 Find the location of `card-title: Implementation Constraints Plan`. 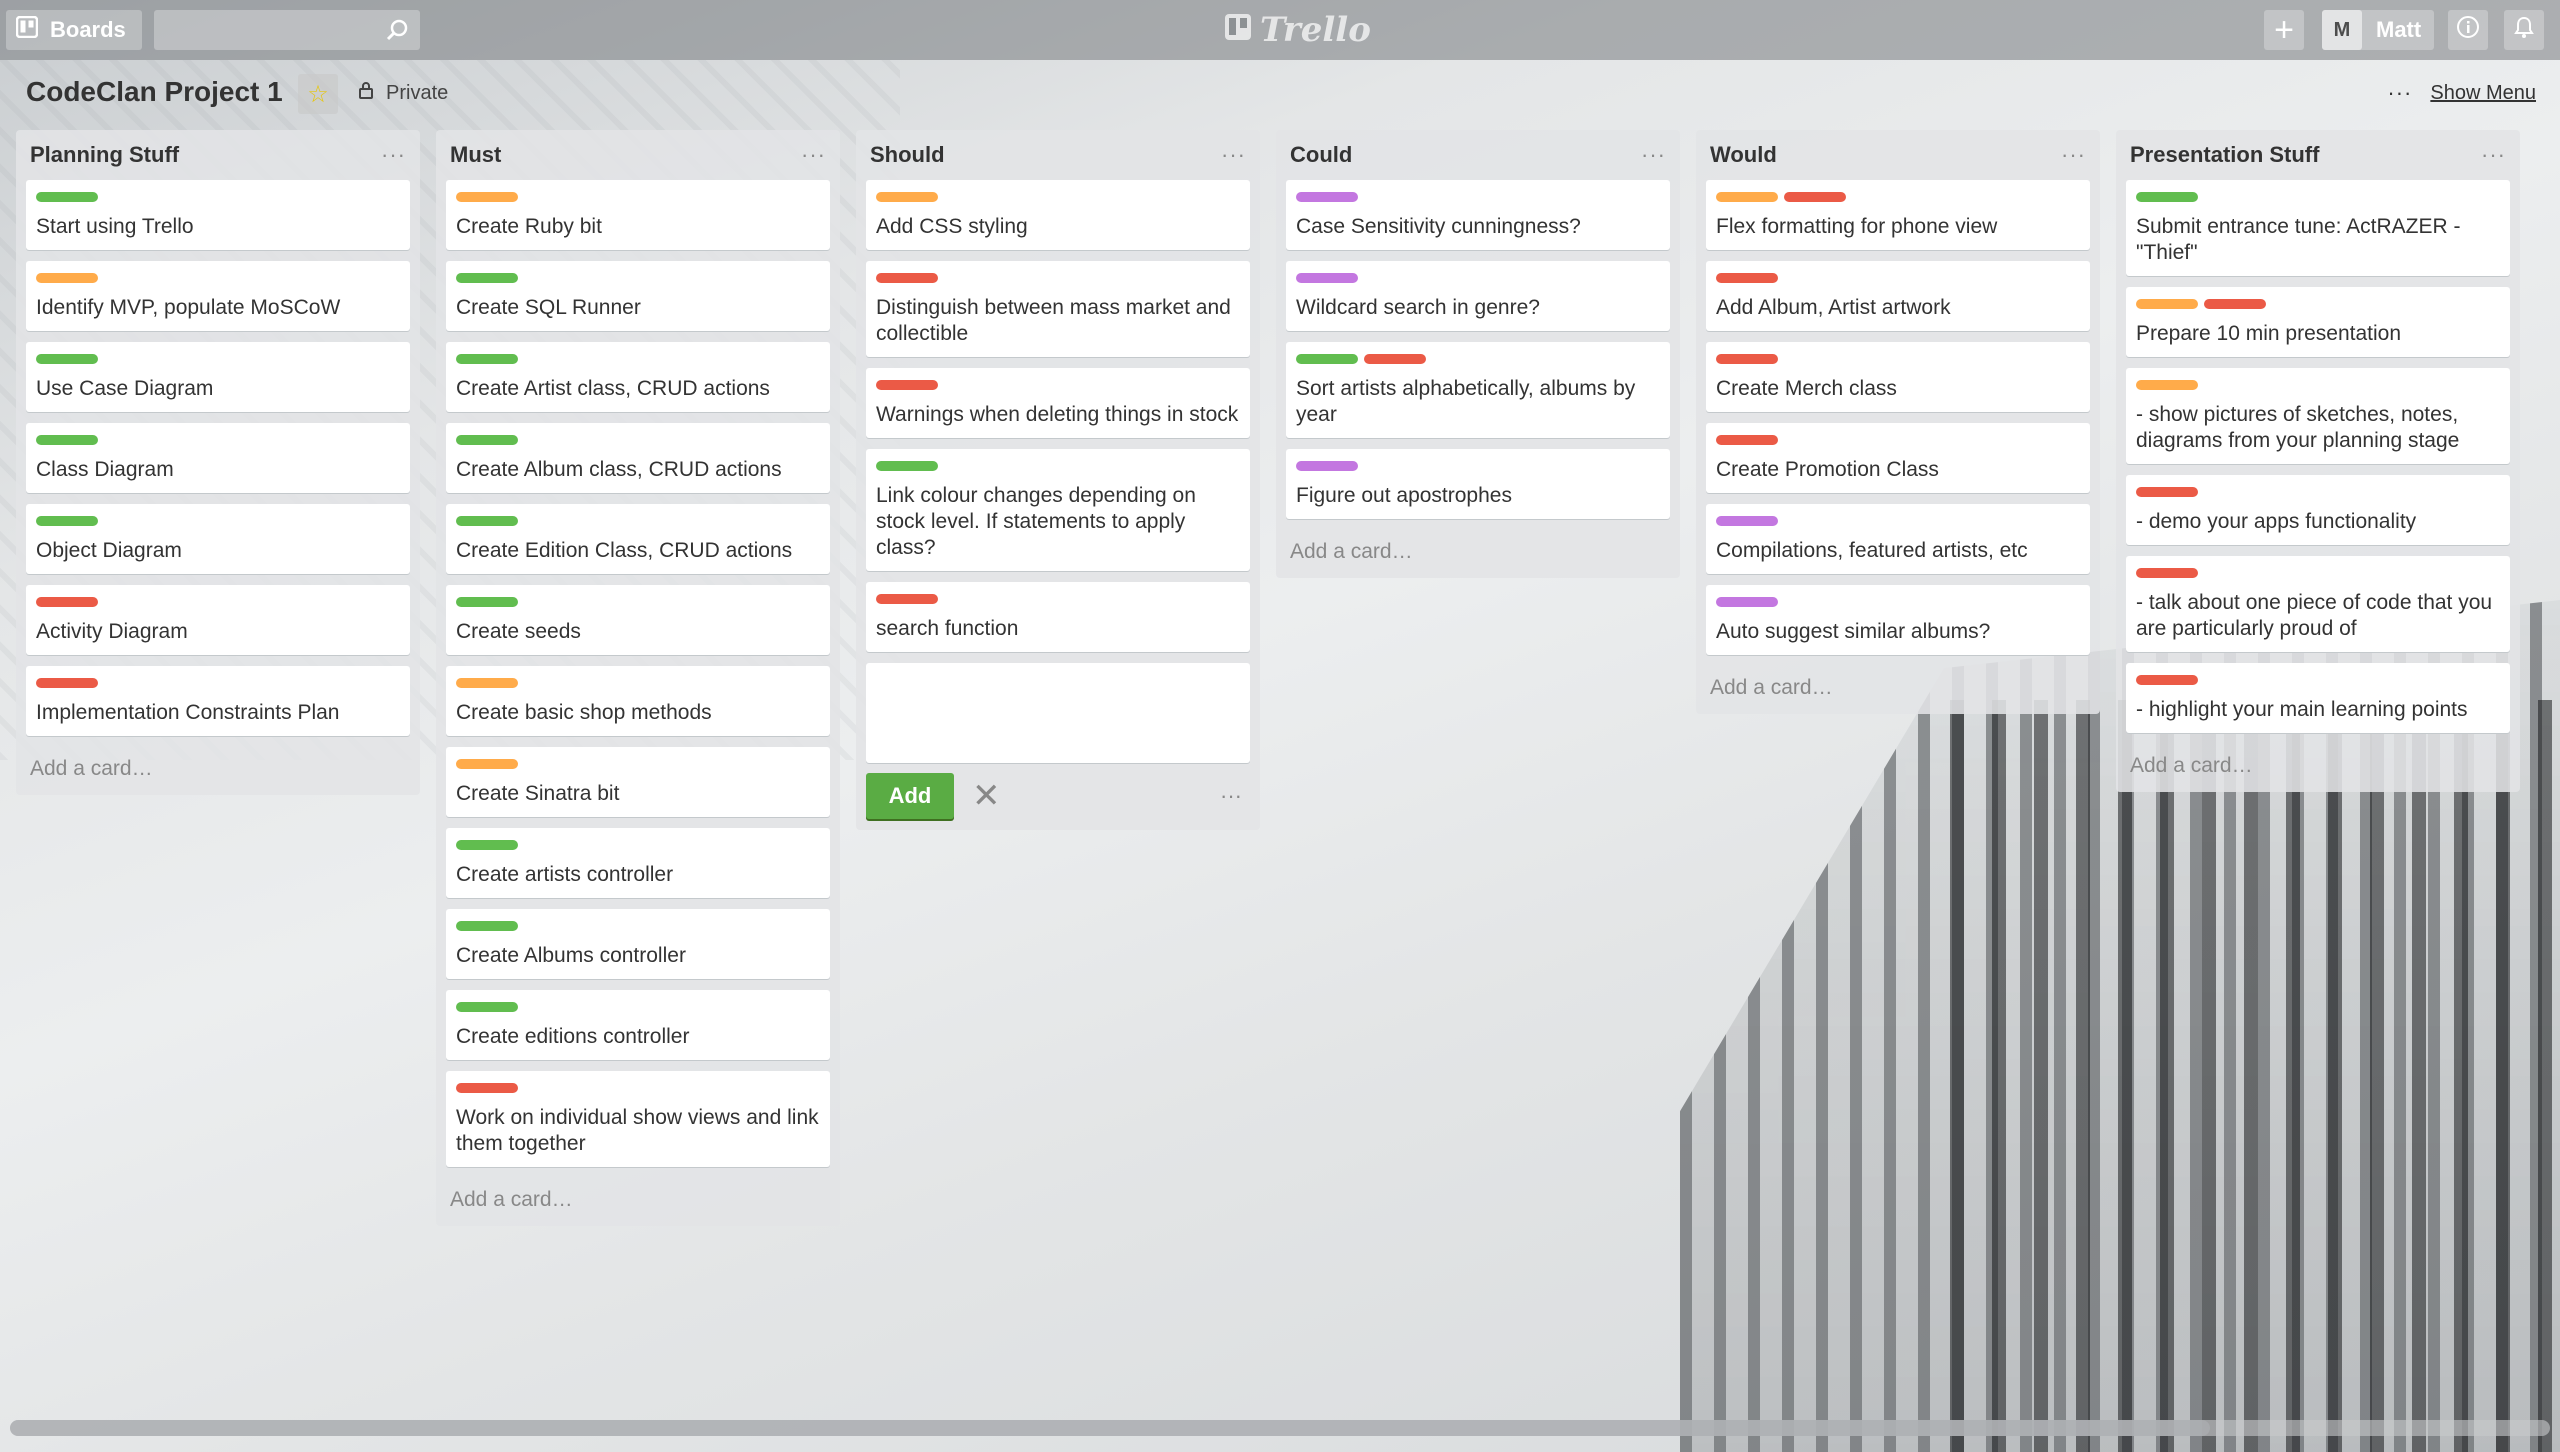

card-title: Implementation Constraints Plan is located at coordinates (188, 712).